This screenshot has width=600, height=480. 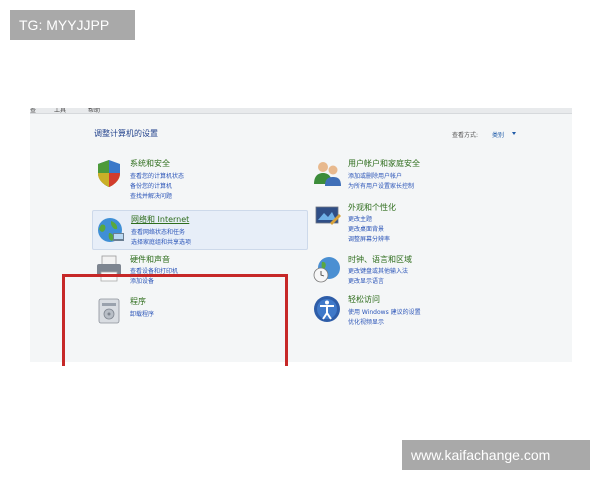 What do you see at coordinates (422, 224) in the screenshot?
I see `category-appearance: 外观和个性化 更改主题 更改桌面背景 调整屏幕分辨率` at bounding box center [422, 224].